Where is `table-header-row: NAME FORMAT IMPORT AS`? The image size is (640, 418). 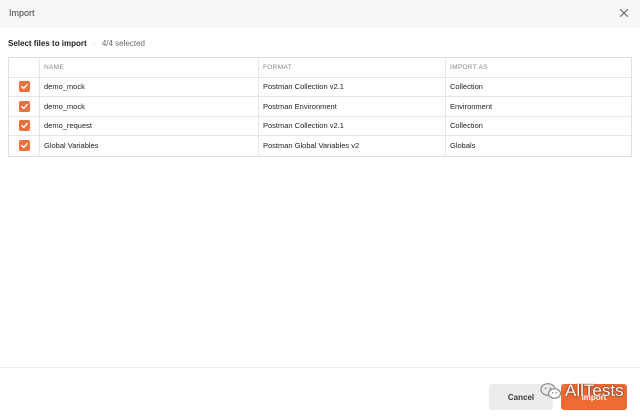 table-header-row: NAME FORMAT IMPORT AS is located at coordinates (320, 68).